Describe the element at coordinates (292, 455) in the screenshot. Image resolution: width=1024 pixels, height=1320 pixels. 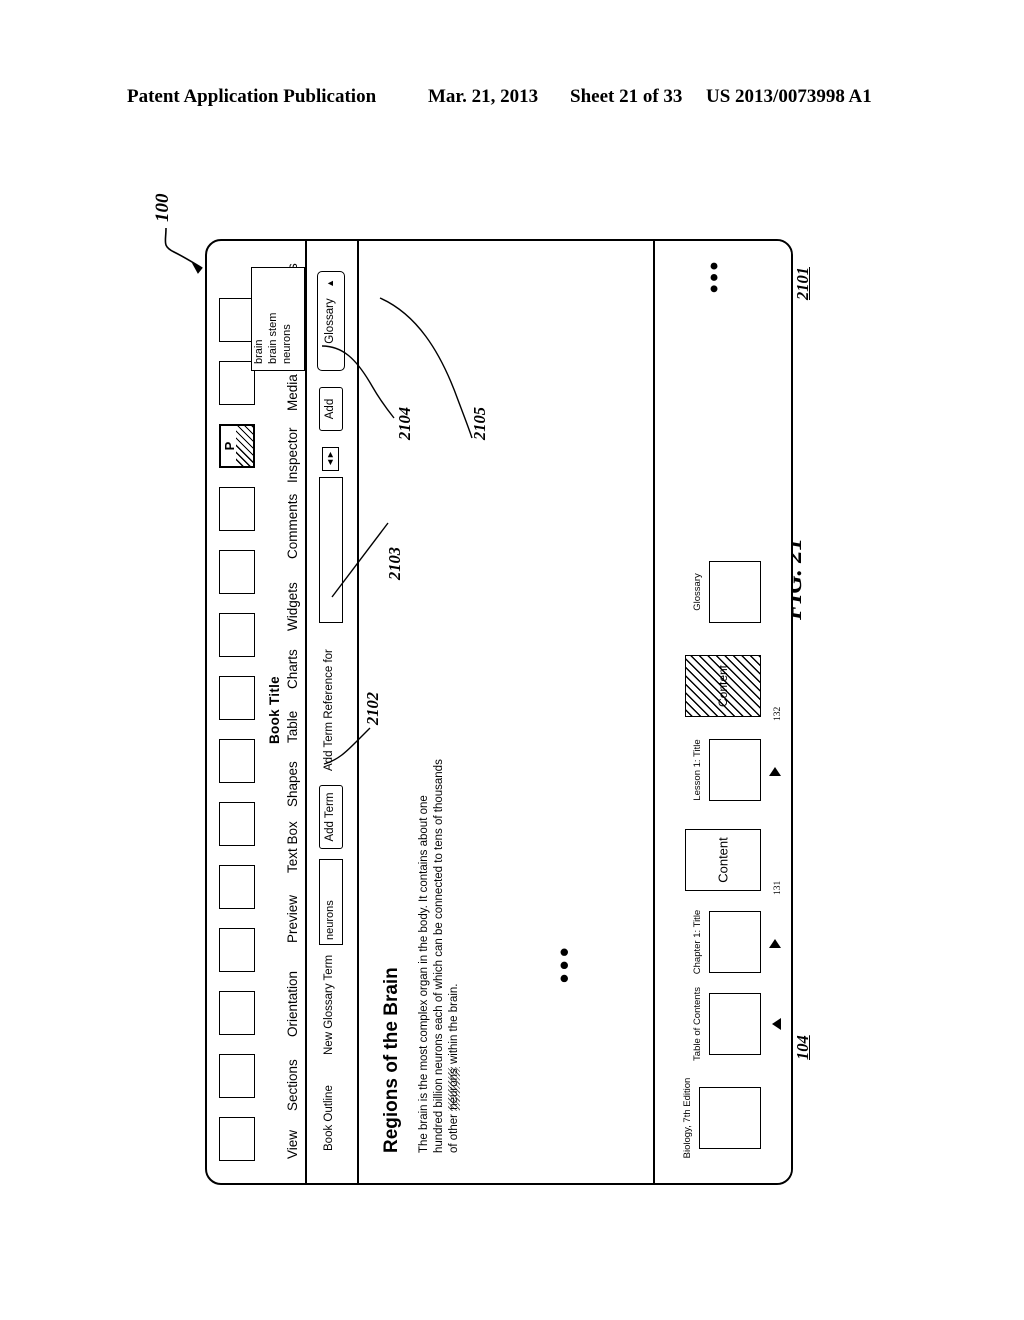
I see `menu-item-inspector: Inspector` at that location.